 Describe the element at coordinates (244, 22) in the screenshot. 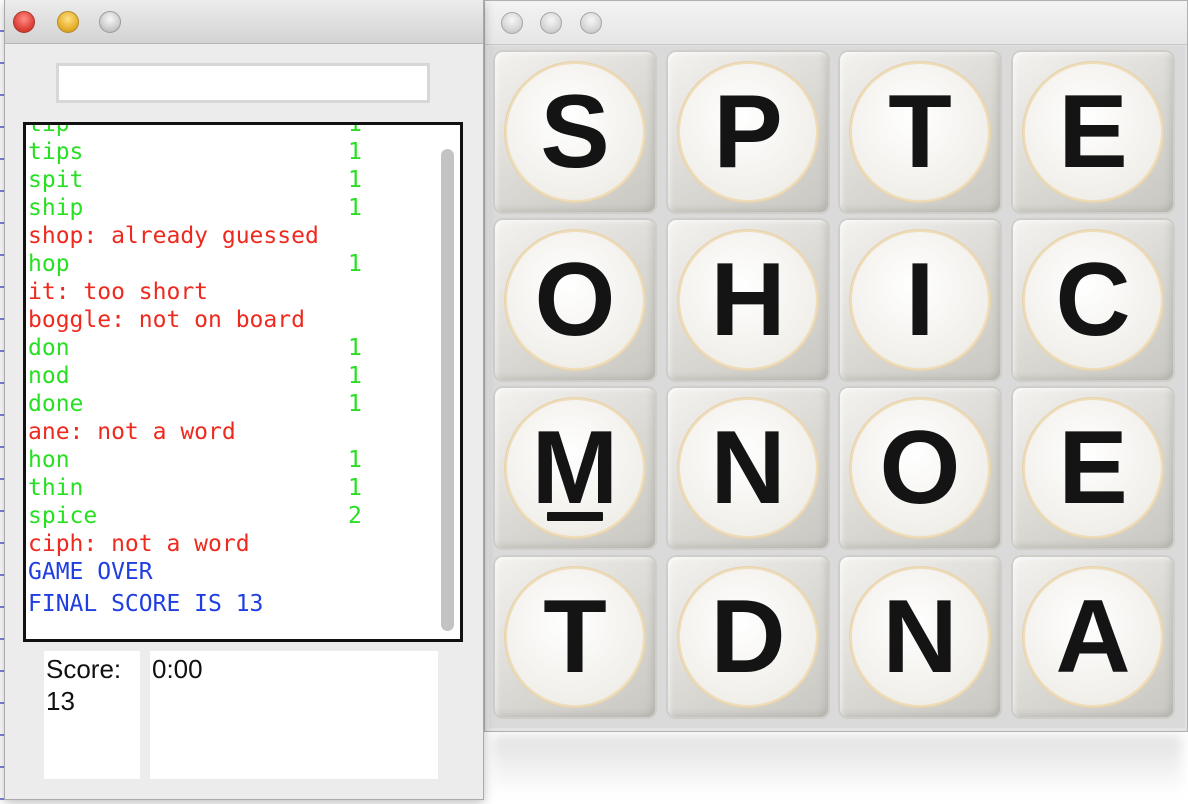

I see `console-titlebar` at that location.